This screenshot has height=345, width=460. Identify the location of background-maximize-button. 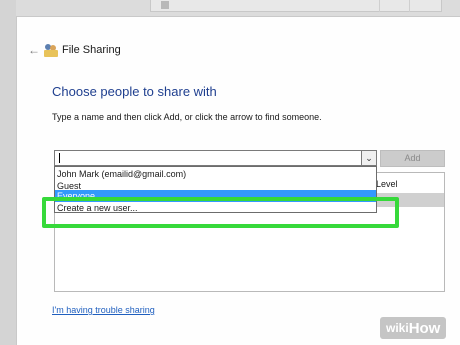
(416, 6).